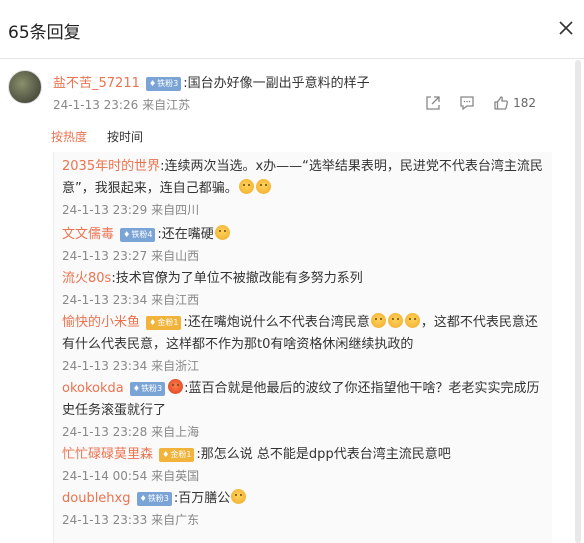 This screenshot has width=584, height=543. Describe the element at coordinates (96, 105) in the screenshot. I see `main-comment-time: 24-1-13 23:26` at that location.